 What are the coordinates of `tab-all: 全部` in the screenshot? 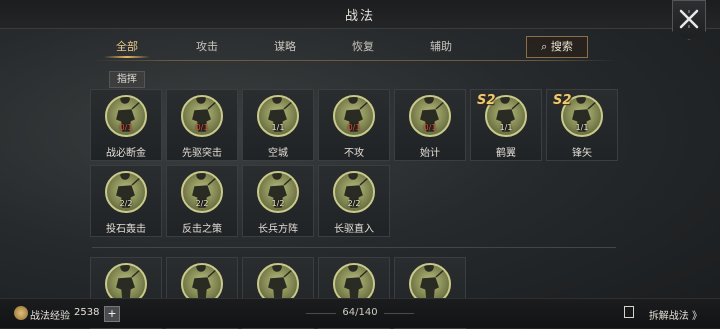 It's located at (127, 48).